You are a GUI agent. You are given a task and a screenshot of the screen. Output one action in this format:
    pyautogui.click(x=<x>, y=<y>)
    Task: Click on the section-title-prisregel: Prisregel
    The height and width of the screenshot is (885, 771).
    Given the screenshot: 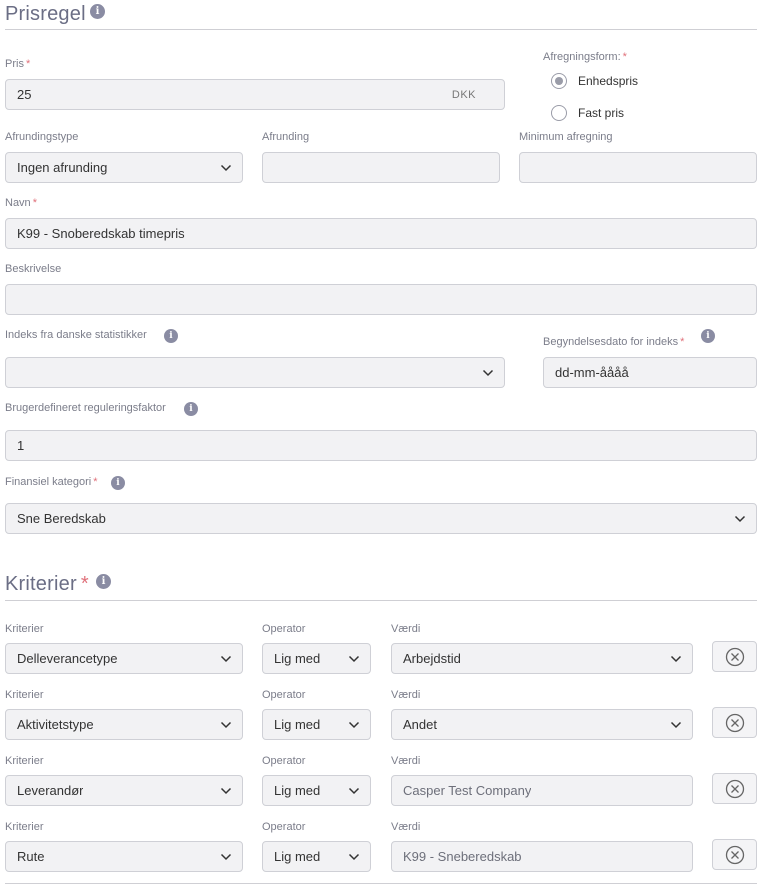 What is the action you would take?
    pyautogui.click(x=45, y=14)
    